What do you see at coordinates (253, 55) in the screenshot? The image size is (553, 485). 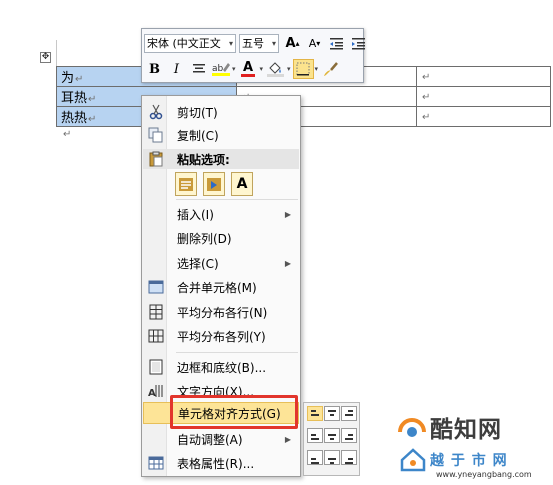 I see `mini-toolbar: 宋体 (中文正文 ▾ 五号 ▾ A ▴ A ▾ B I ab ▾ A ▾ ▾ ▾` at bounding box center [253, 55].